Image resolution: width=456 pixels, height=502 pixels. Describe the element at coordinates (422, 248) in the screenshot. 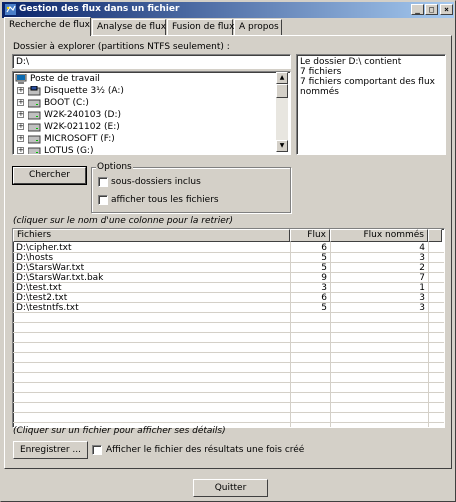

I see `named-flux-cell: 4` at that location.